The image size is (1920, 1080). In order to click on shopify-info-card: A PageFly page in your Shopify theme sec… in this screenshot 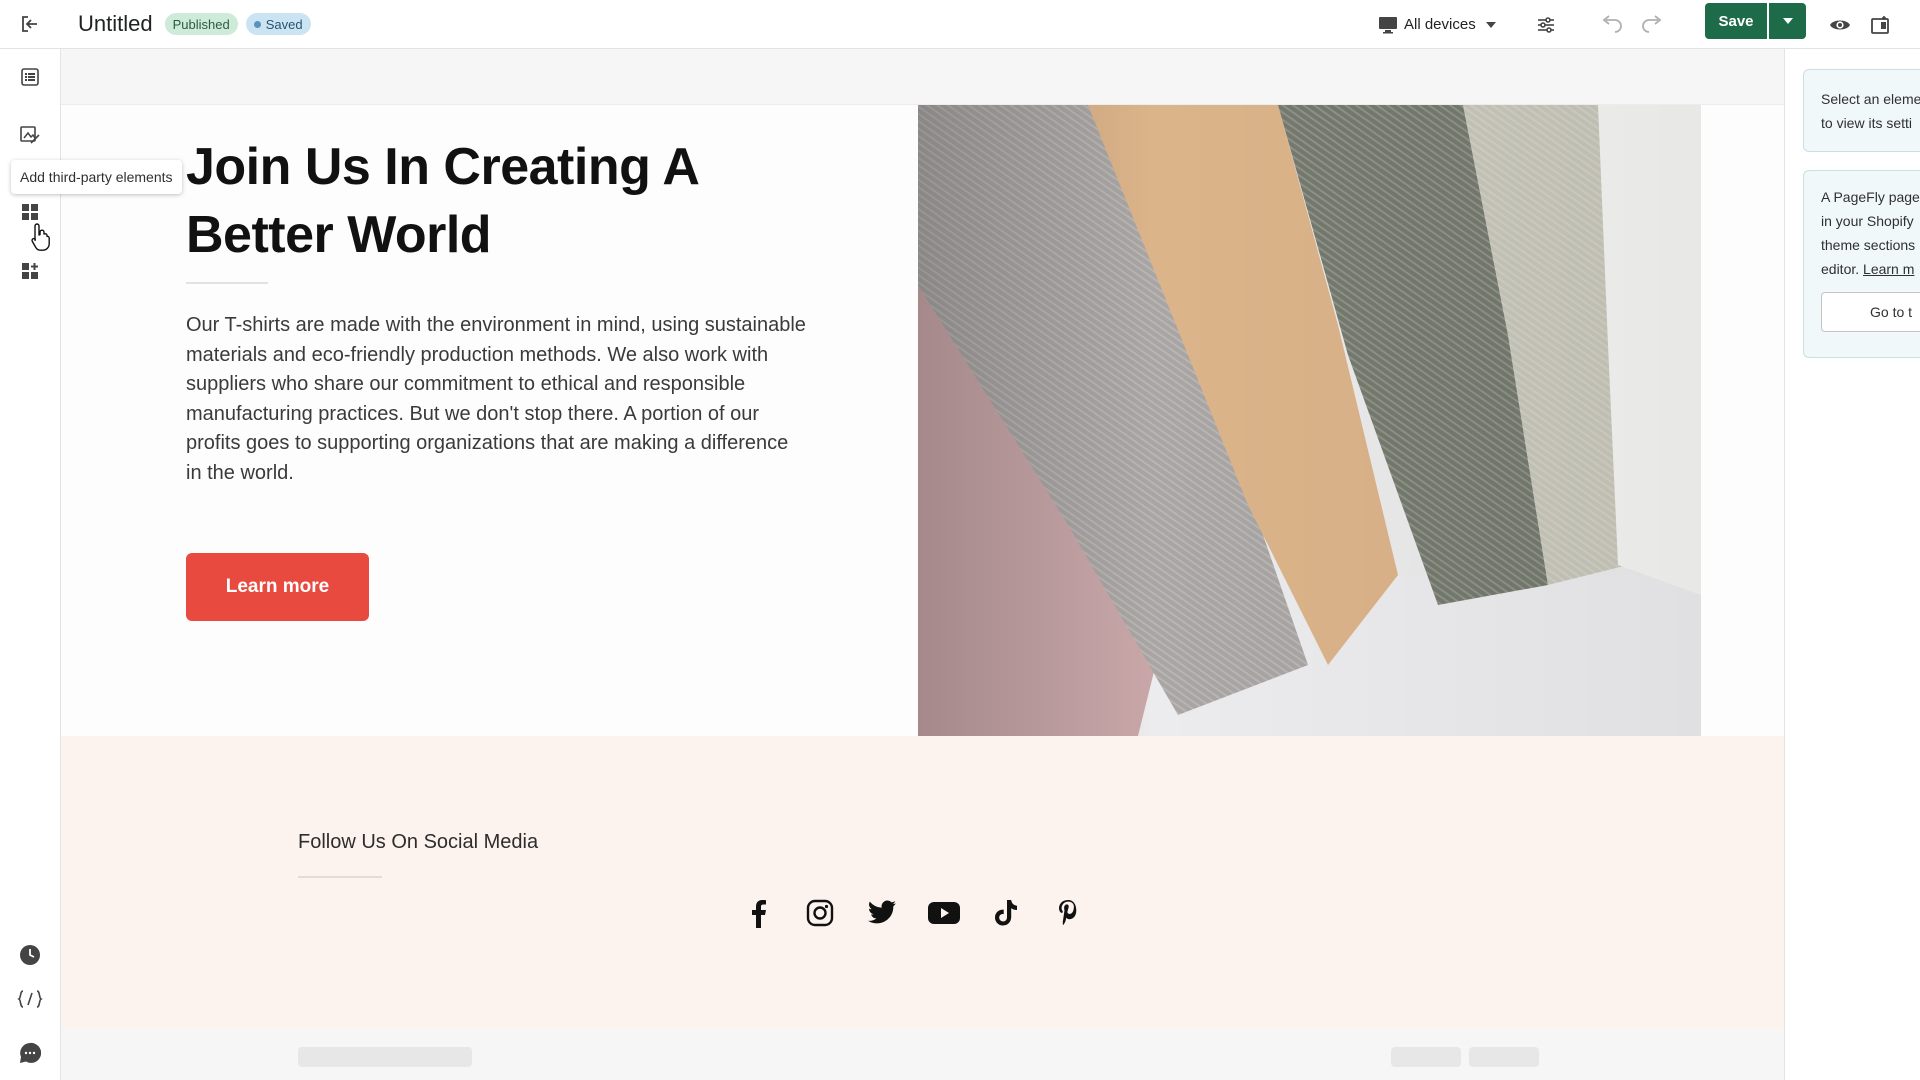, I will do `click(1861, 264)`.